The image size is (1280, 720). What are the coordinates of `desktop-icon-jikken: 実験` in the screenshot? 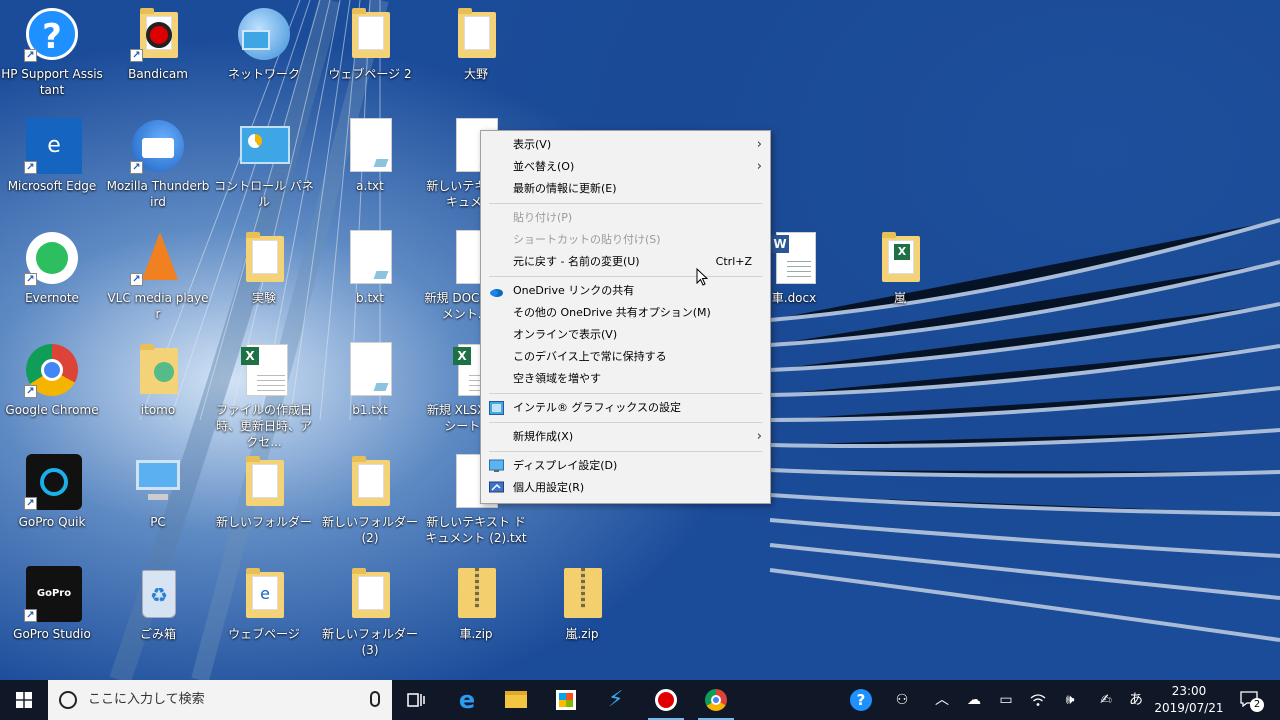 It's located at (264, 267).